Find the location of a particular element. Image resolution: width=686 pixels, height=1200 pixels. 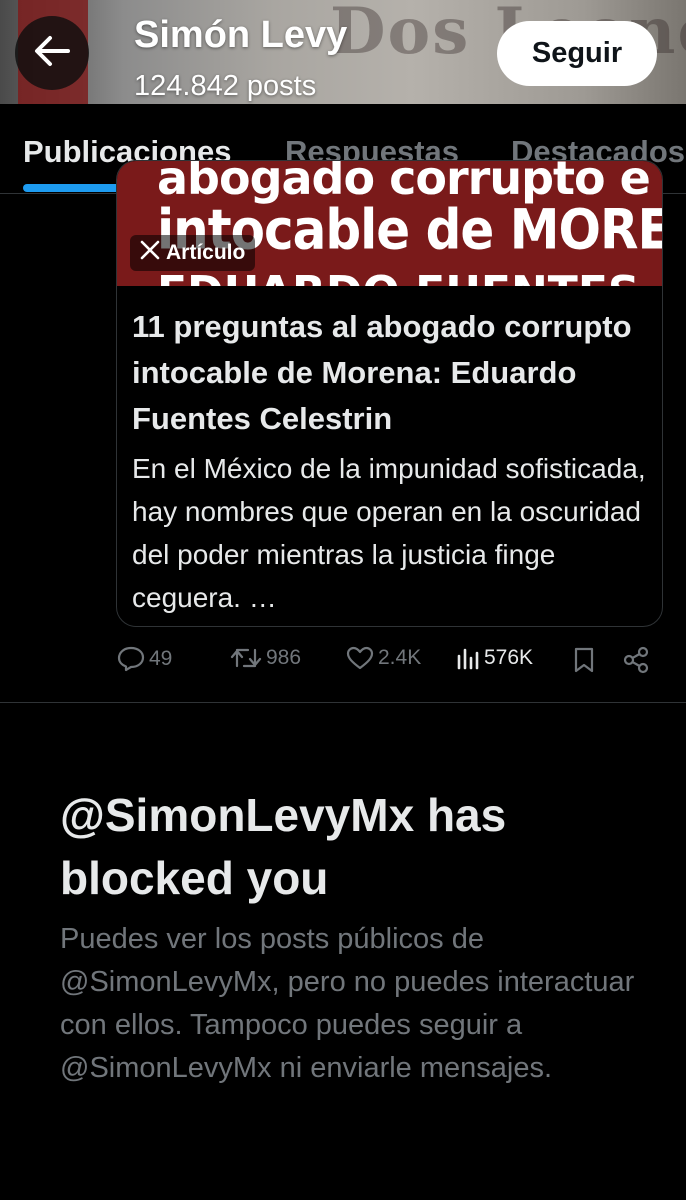

repost-button: 986 is located at coordinates (265, 658).